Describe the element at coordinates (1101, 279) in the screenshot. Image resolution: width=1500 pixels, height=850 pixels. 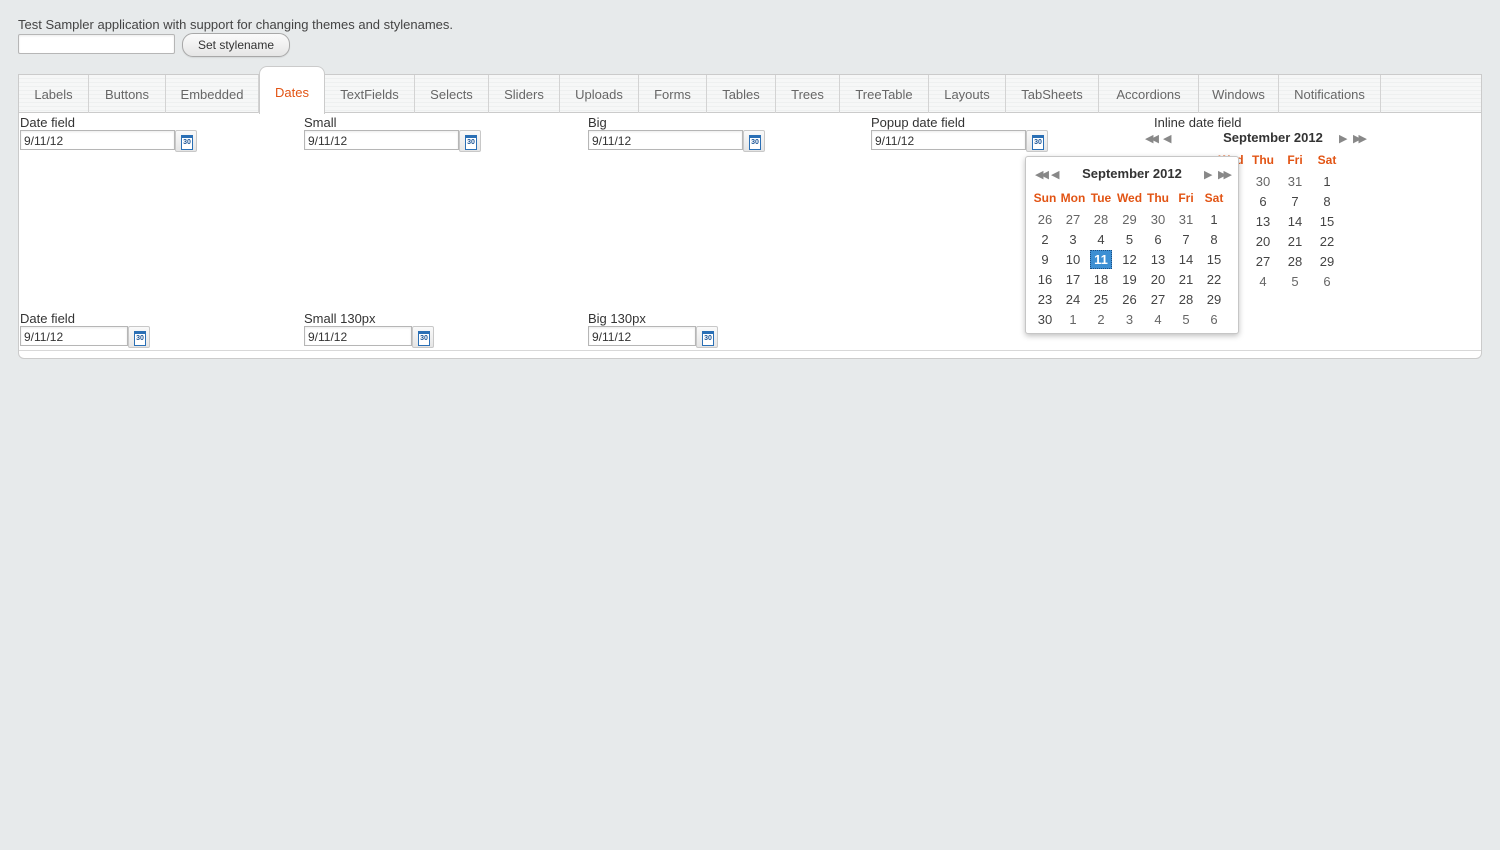
I see `calendar-day: 18` at that location.